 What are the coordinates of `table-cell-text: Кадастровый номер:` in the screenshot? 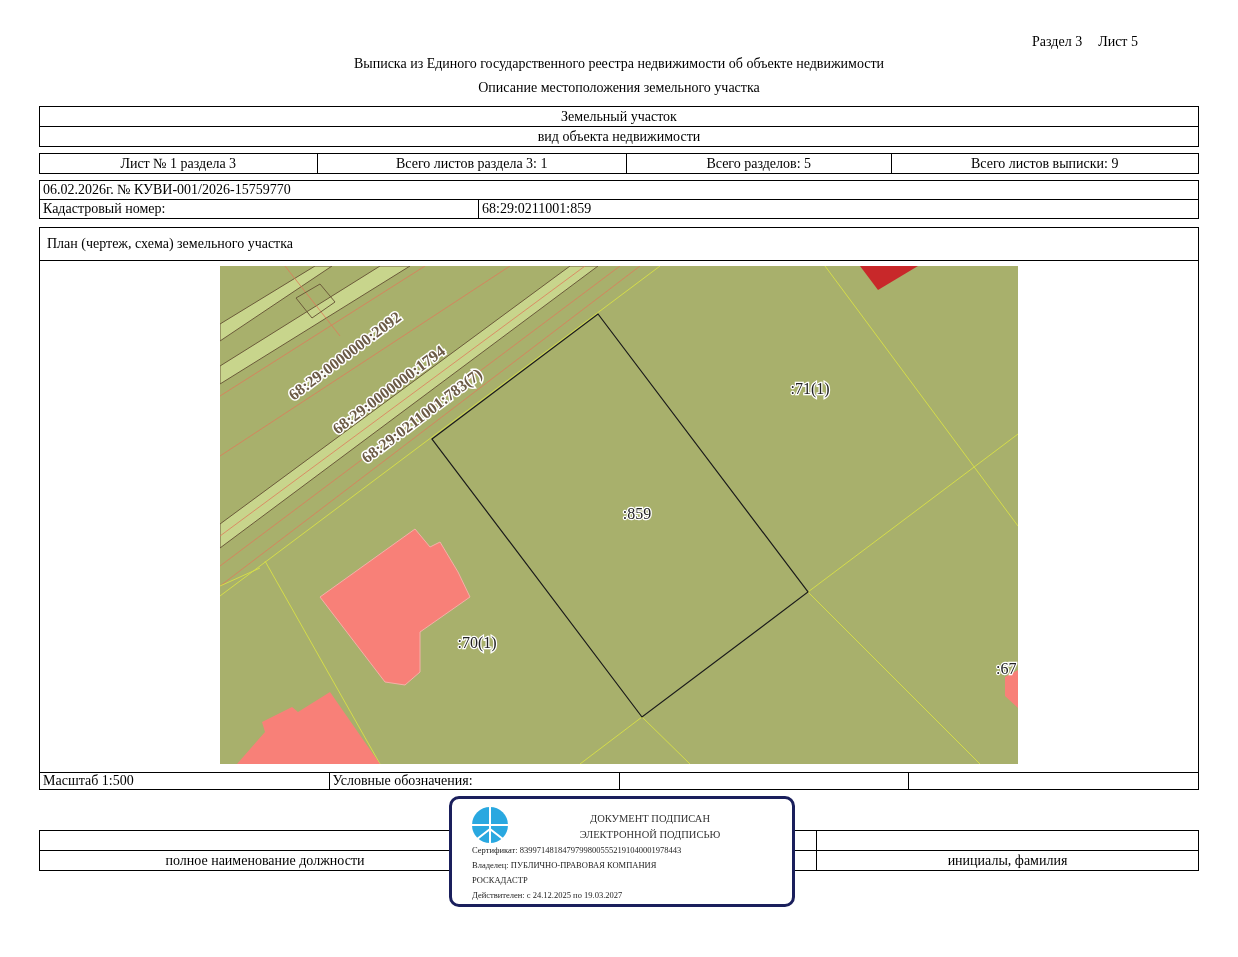 It's located at (104, 209).